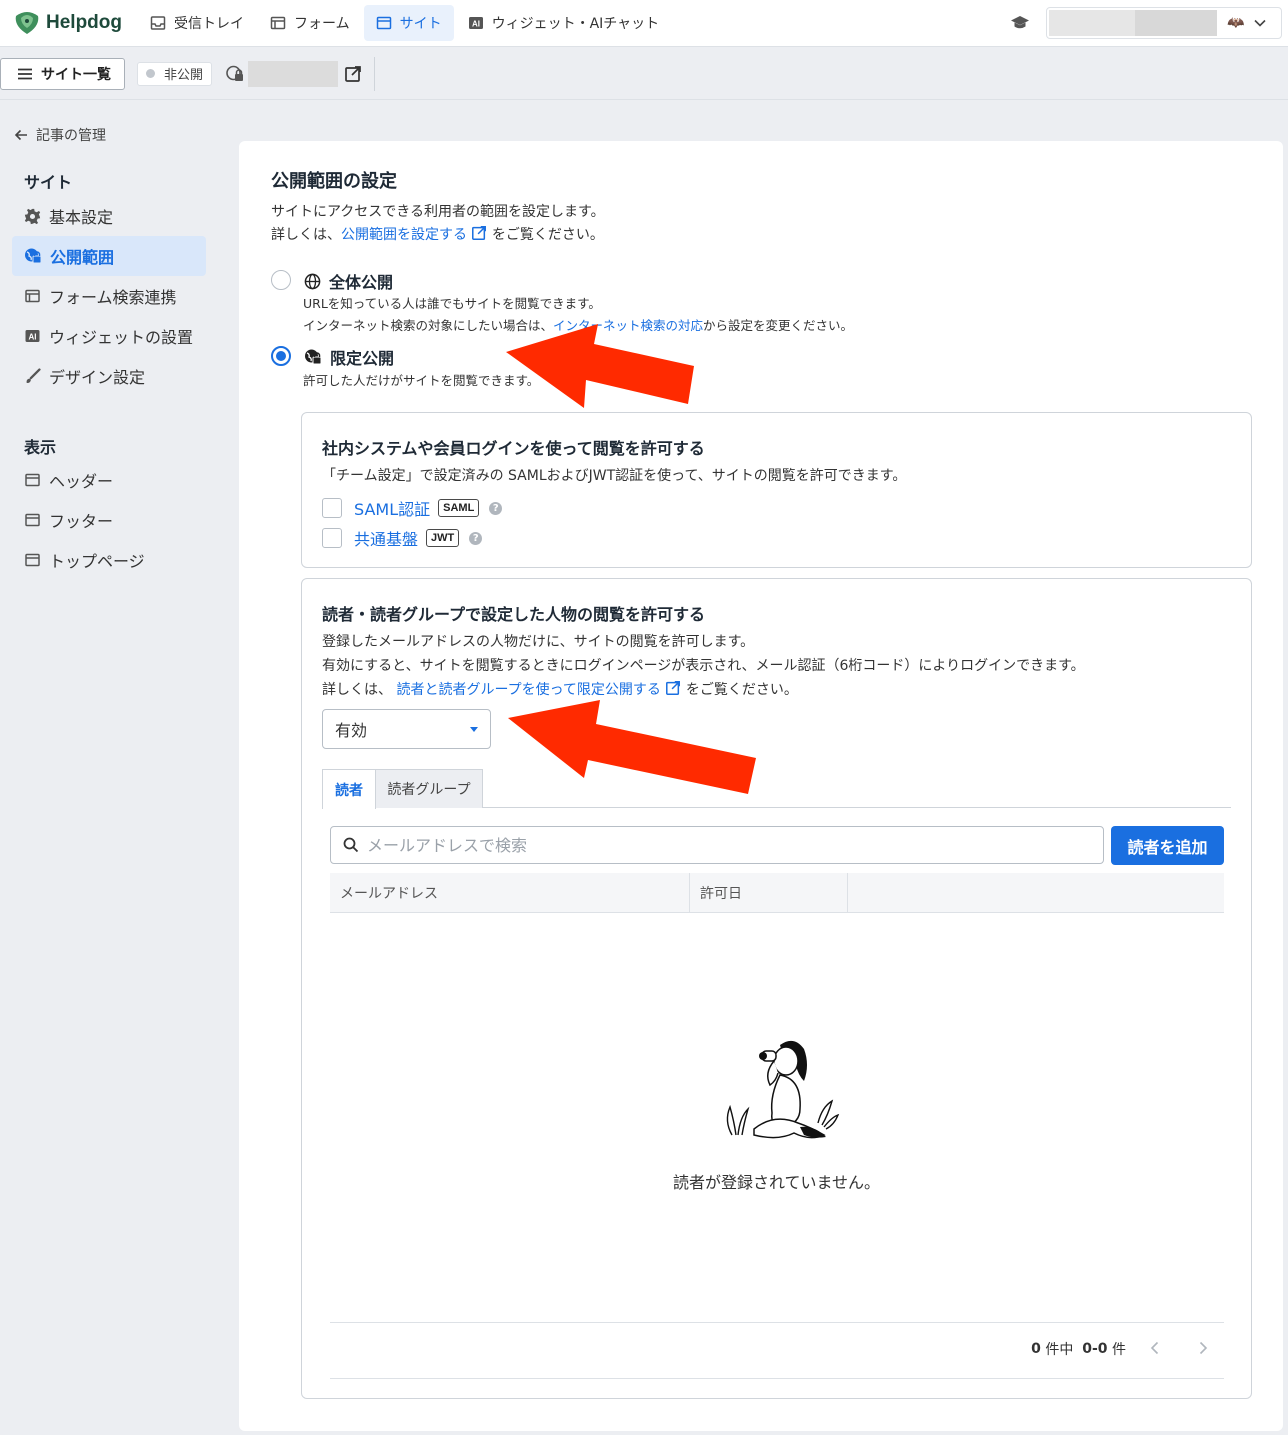 The width and height of the screenshot is (1288, 1435). What do you see at coordinates (32, 520) in the screenshot?
I see `window-icon` at bounding box center [32, 520].